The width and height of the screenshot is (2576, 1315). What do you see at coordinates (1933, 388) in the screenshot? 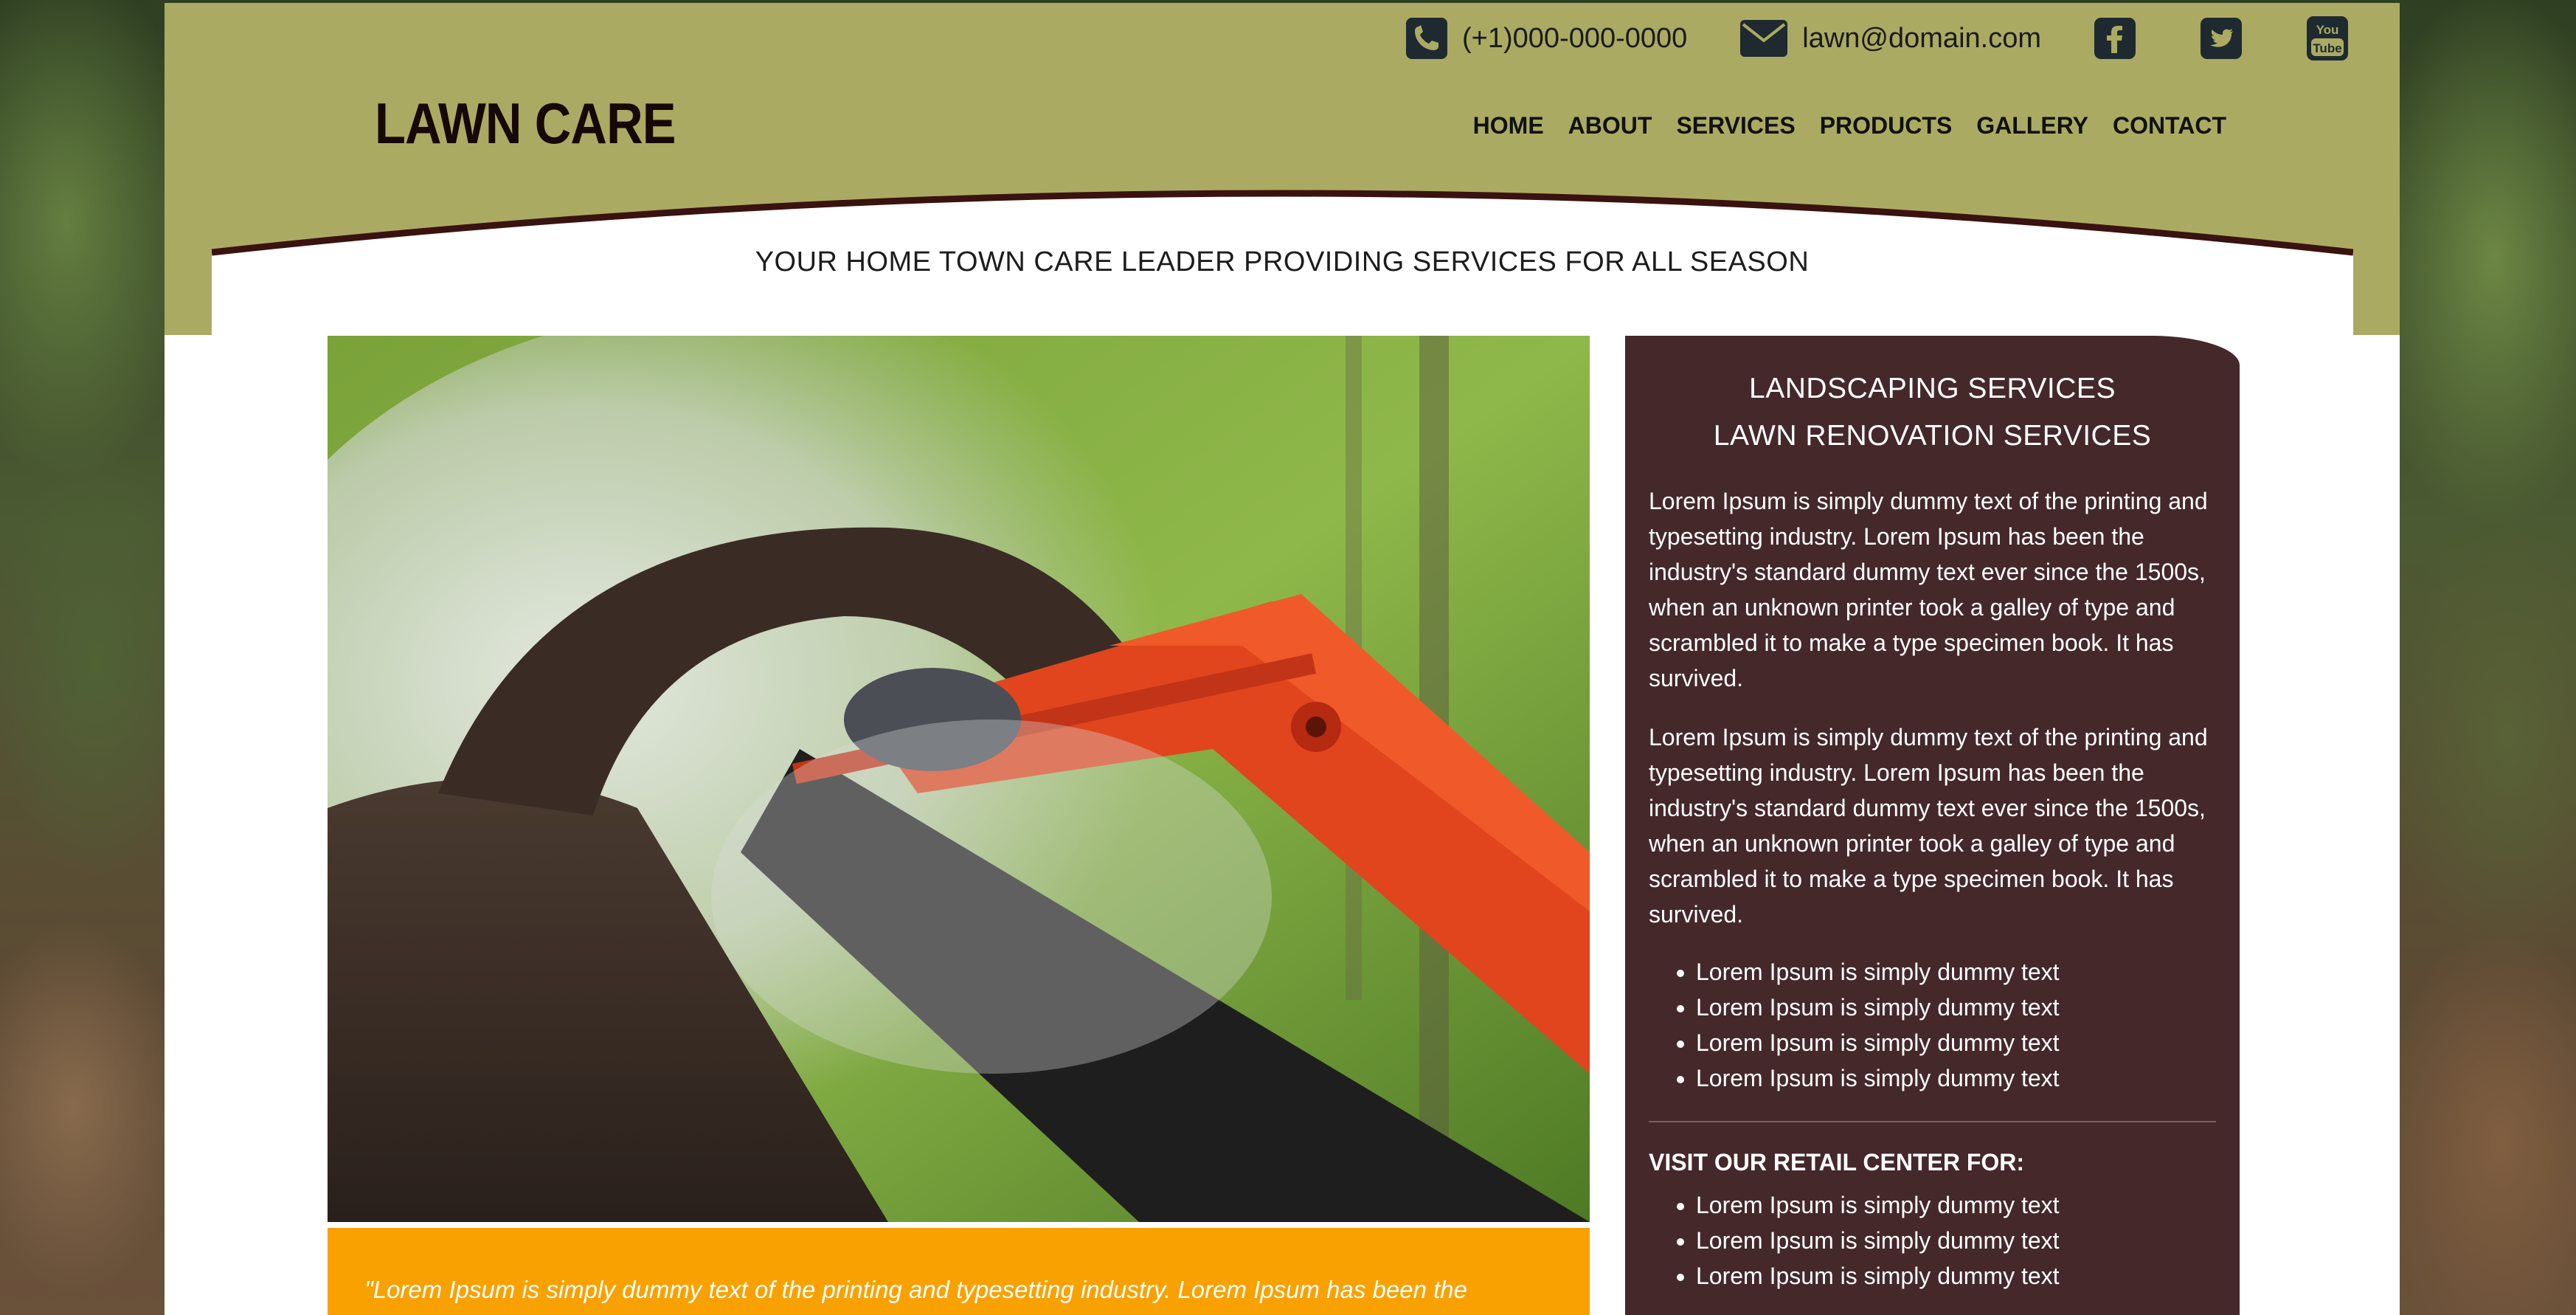
I see `sidebar-title-landscaping: LANDSCAPING SERVICES` at bounding box center [1933, 388].